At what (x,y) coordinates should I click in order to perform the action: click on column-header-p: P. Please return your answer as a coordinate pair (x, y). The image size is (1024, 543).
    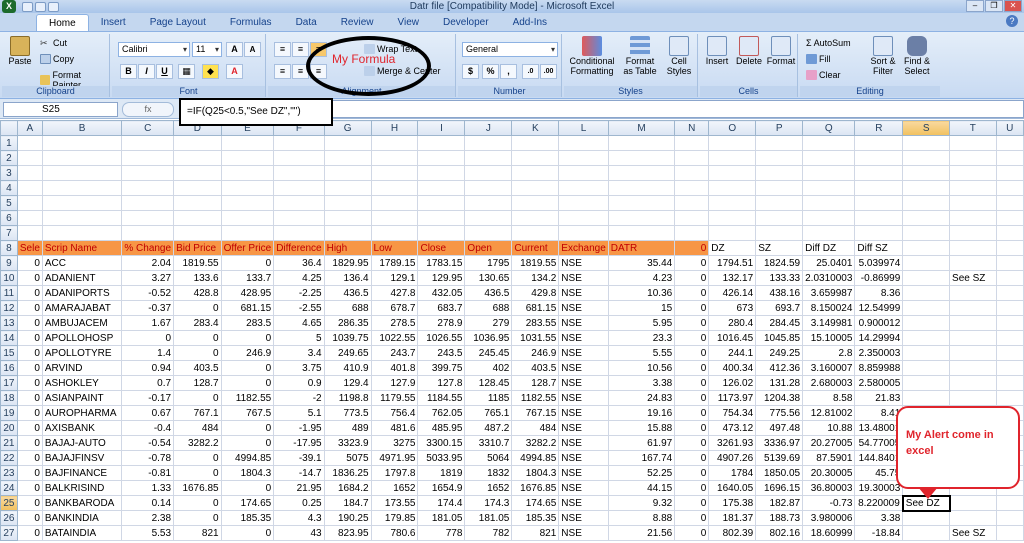
    Looking at the image, I should click on (779, 128).